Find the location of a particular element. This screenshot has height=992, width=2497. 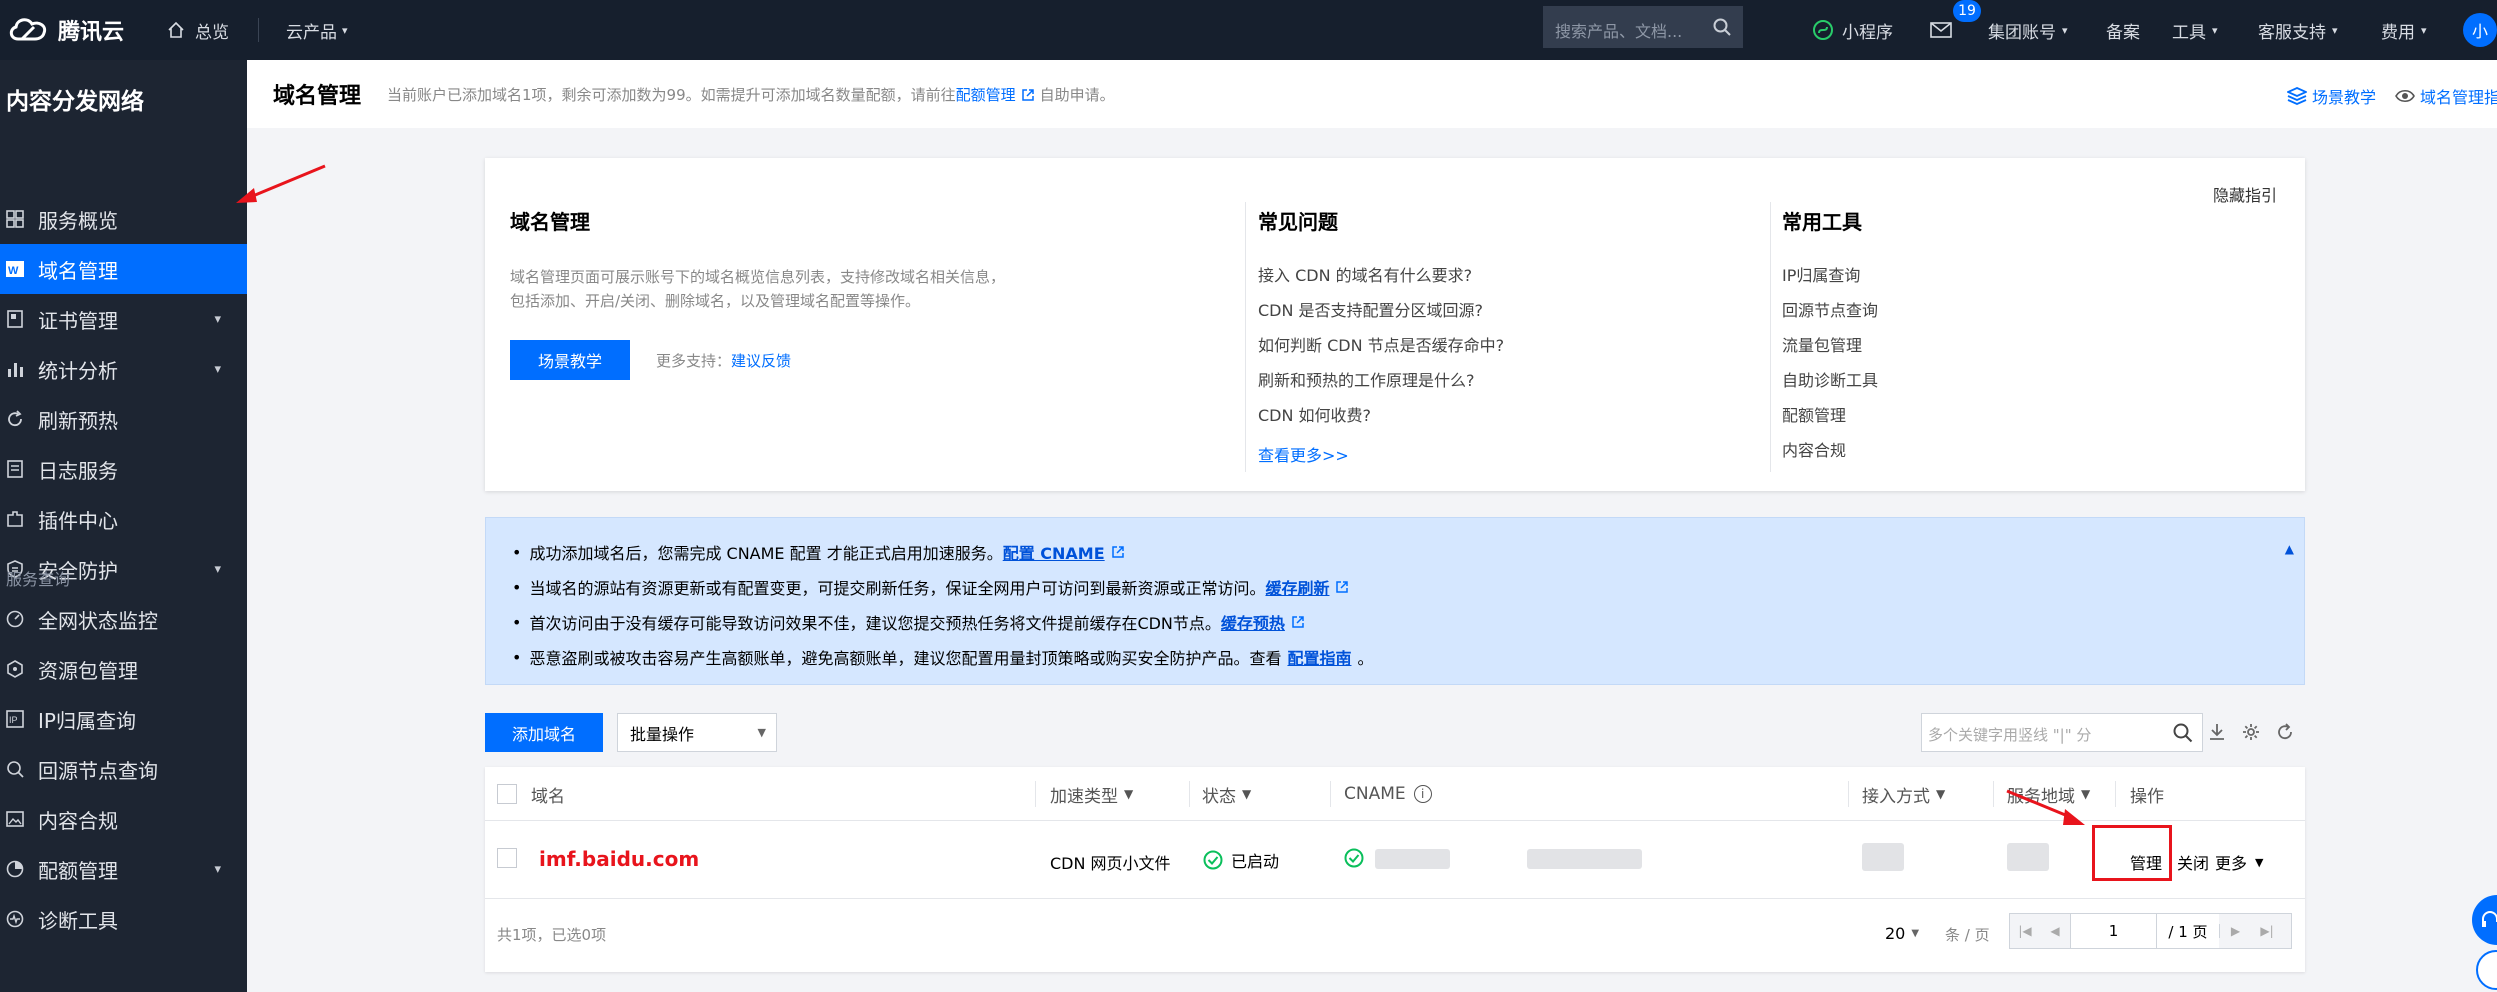

reload-icon is located at coordinates (2285, 732).